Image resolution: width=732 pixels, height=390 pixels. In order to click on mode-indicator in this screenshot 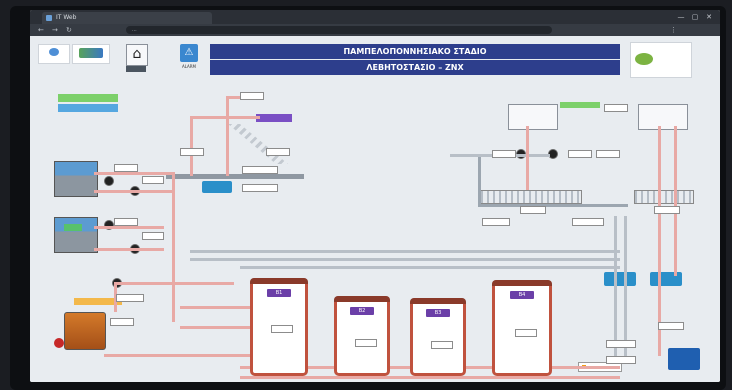, I will do `click(88, 108)`.